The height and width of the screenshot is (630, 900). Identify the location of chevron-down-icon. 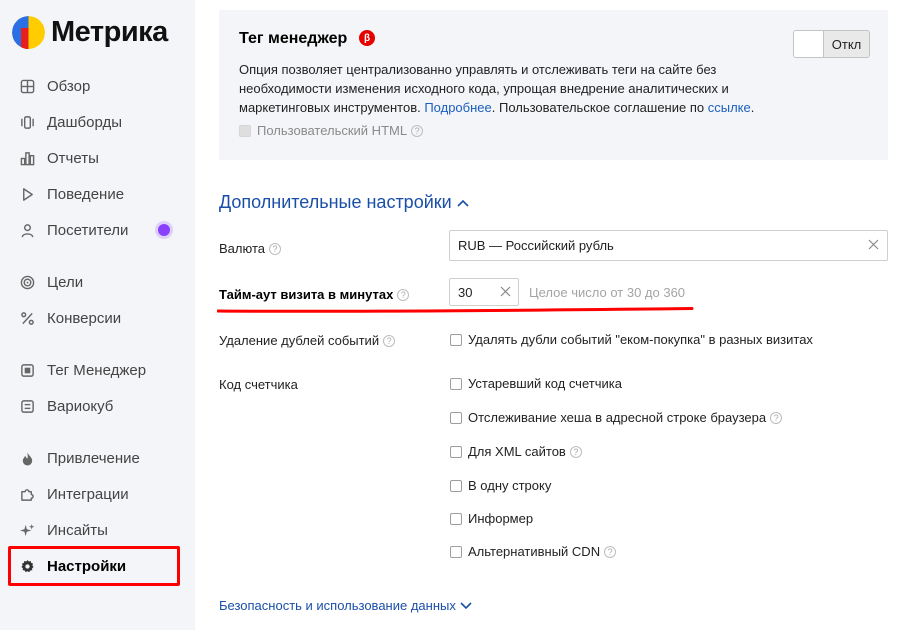
(466, 605).